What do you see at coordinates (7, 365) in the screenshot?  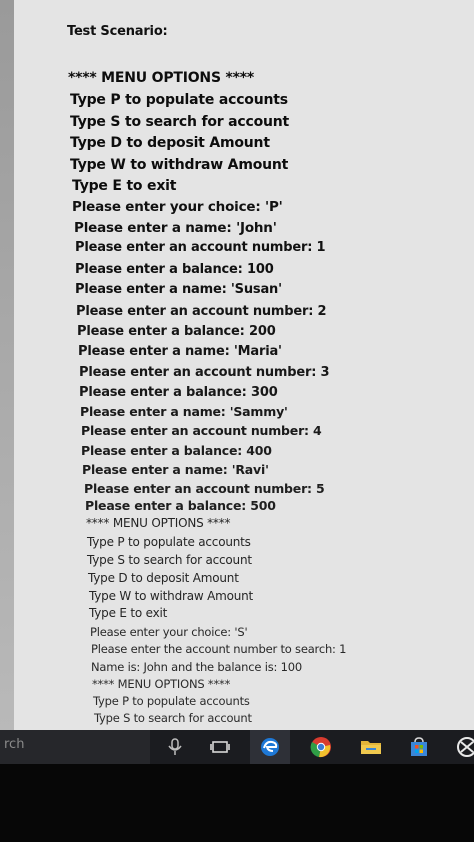 I see `window-gutter` at bounding box center [7, 365].